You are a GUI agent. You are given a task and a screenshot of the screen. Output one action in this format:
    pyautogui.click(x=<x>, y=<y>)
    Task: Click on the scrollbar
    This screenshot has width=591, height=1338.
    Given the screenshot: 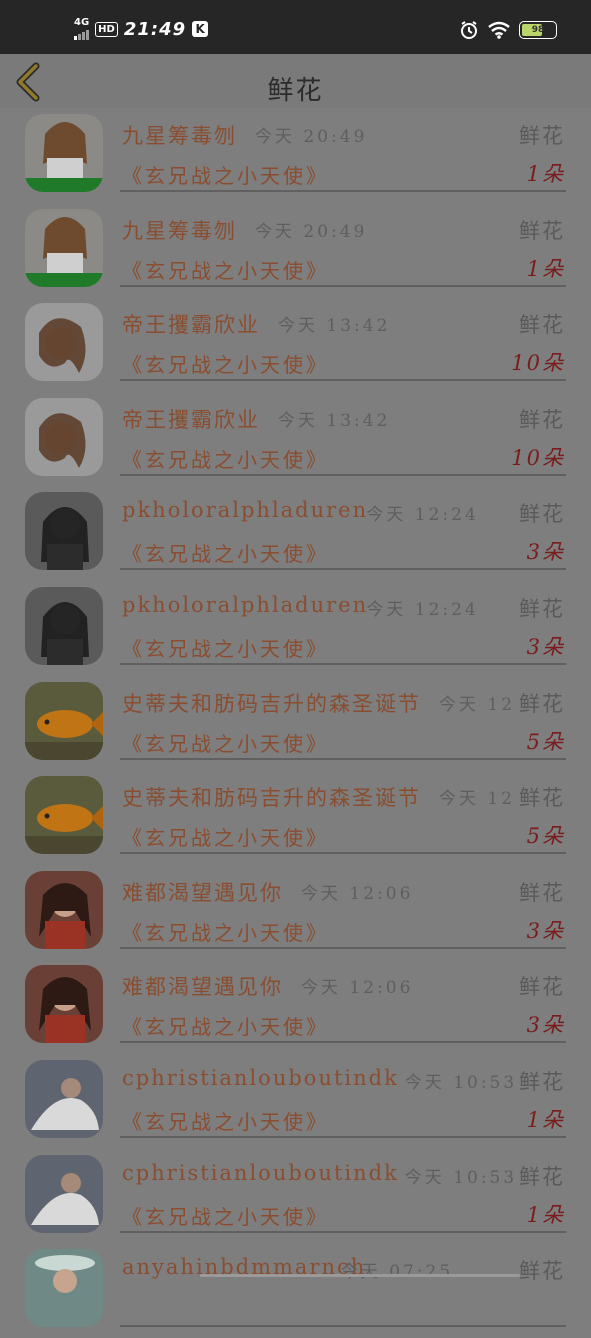 What is the action you would take?
    pyautogui.click(x=360, y=1275)
    